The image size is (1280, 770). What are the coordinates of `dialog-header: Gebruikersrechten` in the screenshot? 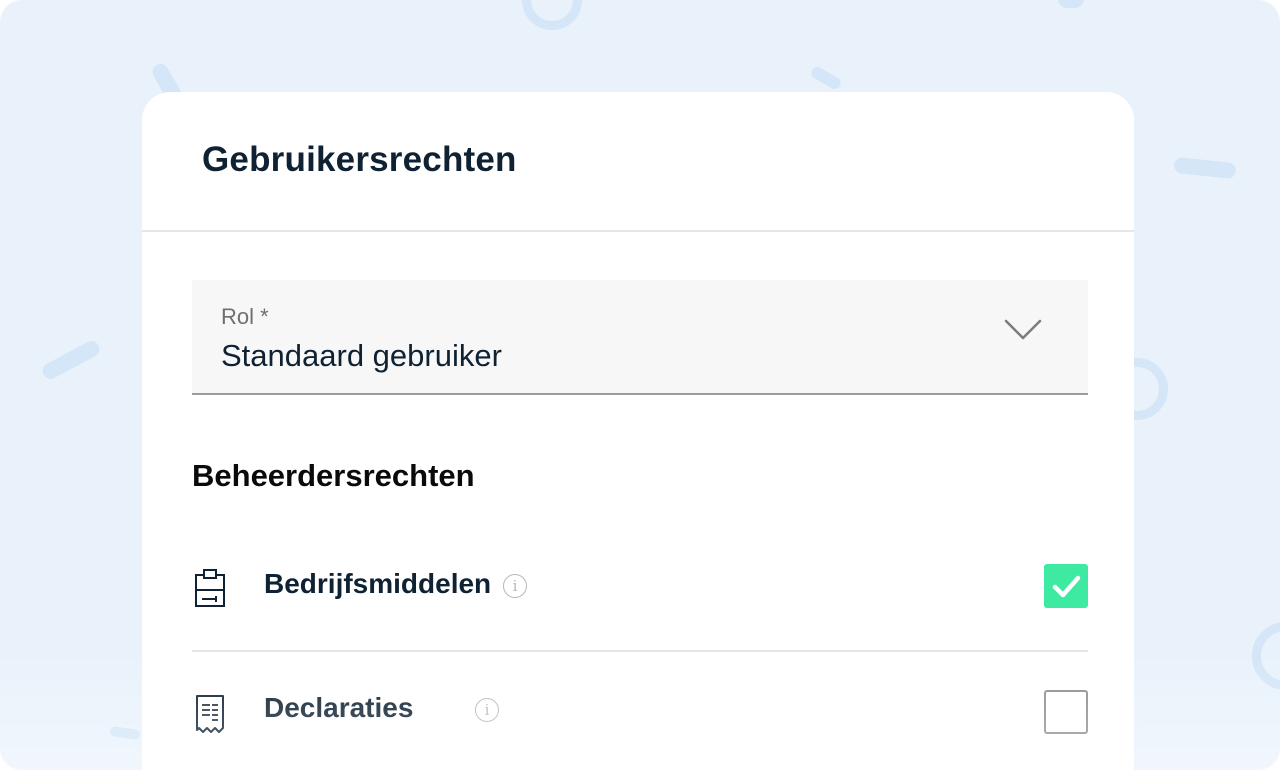 It's located at (638, 162).